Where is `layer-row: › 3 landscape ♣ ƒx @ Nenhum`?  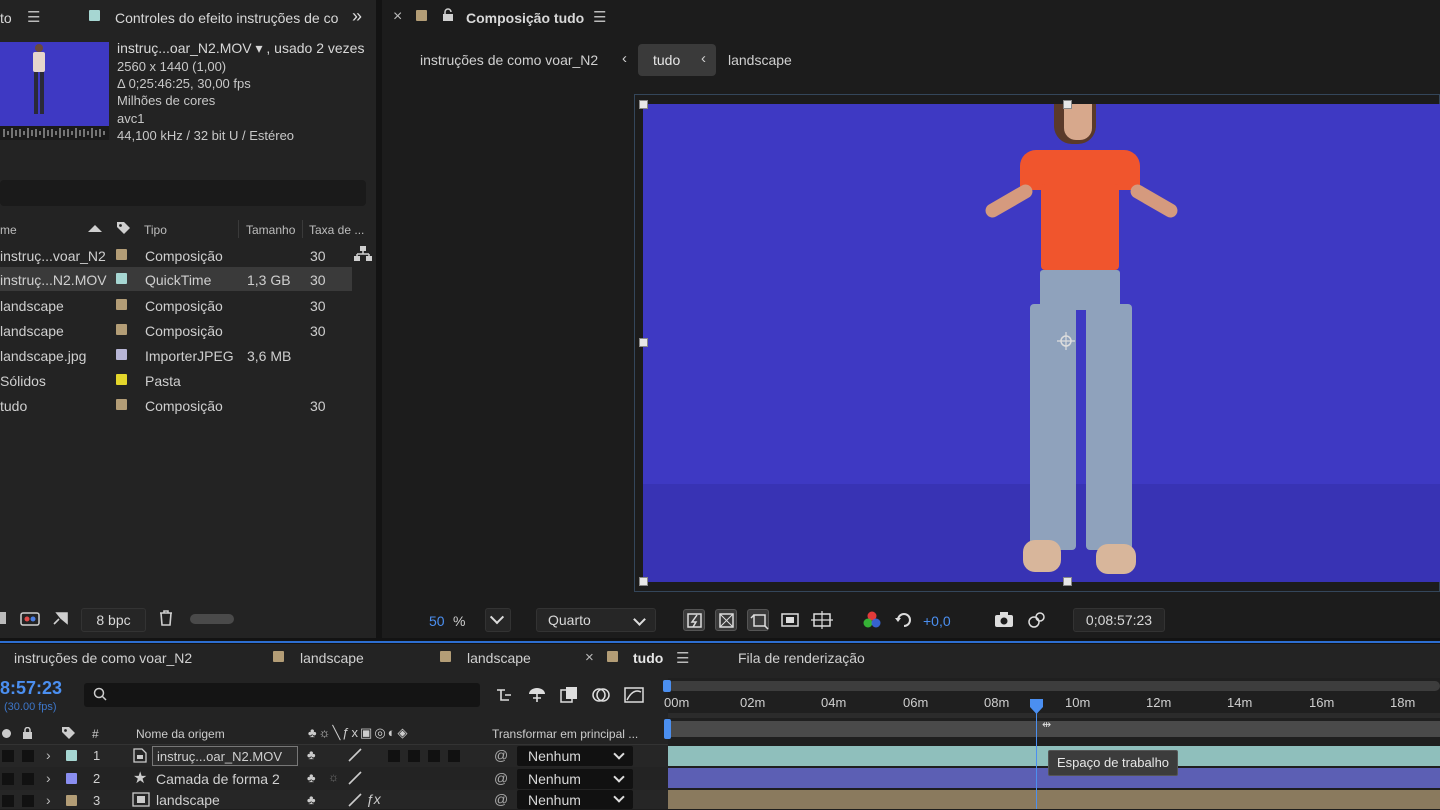 layer-row: › 3 landscape ♣ ƒx @ Nenhum is located at coordinates (334, 799).